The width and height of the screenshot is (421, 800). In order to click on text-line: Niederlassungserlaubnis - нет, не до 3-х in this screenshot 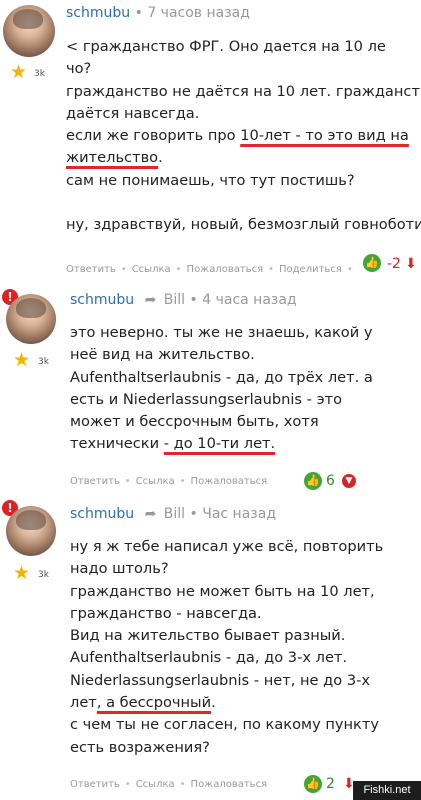, I will do `click(220, 680)`.